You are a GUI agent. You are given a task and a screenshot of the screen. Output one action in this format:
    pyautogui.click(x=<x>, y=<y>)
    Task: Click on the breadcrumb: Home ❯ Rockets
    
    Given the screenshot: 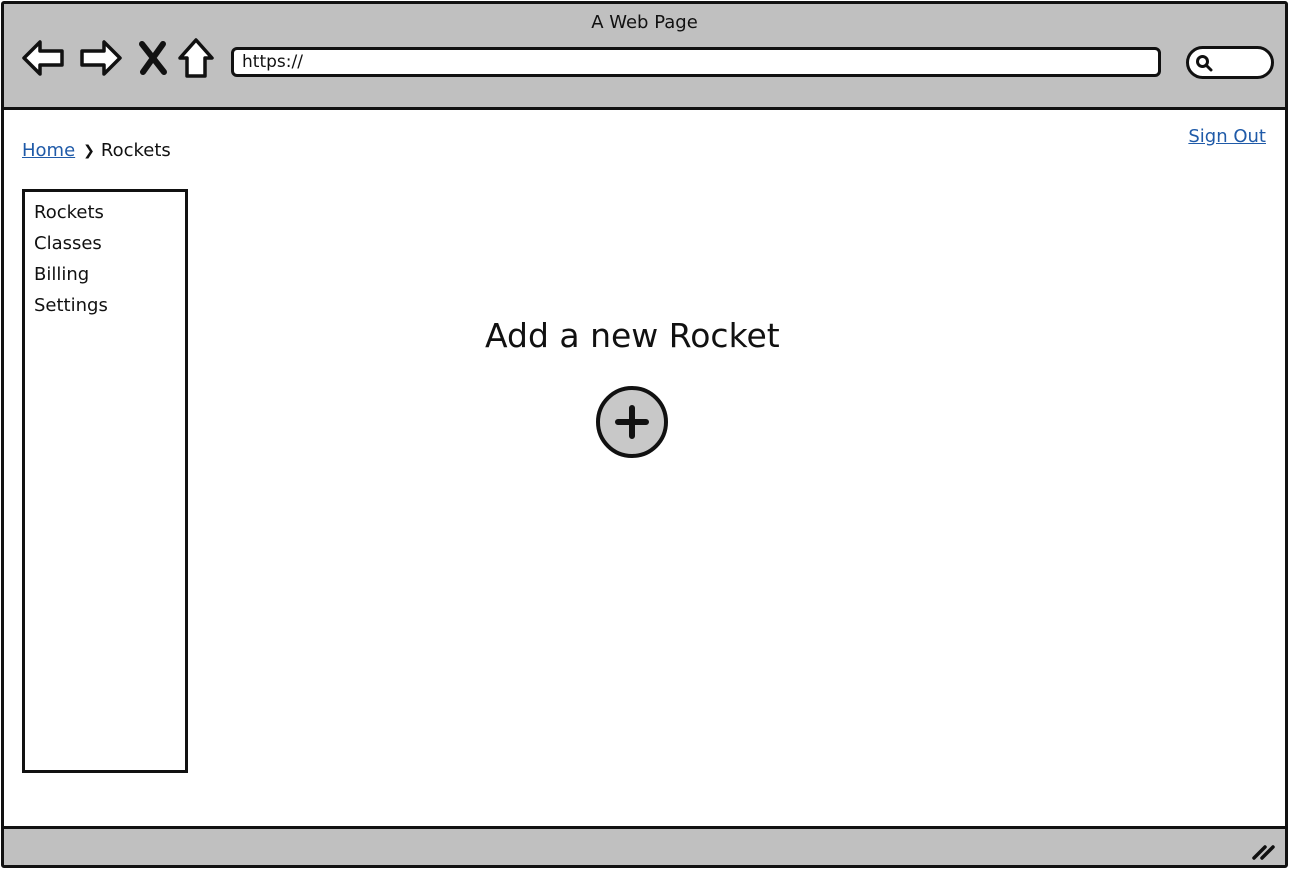 What is the action you would take?
    pyautogui.click(x=96, y=150)
    